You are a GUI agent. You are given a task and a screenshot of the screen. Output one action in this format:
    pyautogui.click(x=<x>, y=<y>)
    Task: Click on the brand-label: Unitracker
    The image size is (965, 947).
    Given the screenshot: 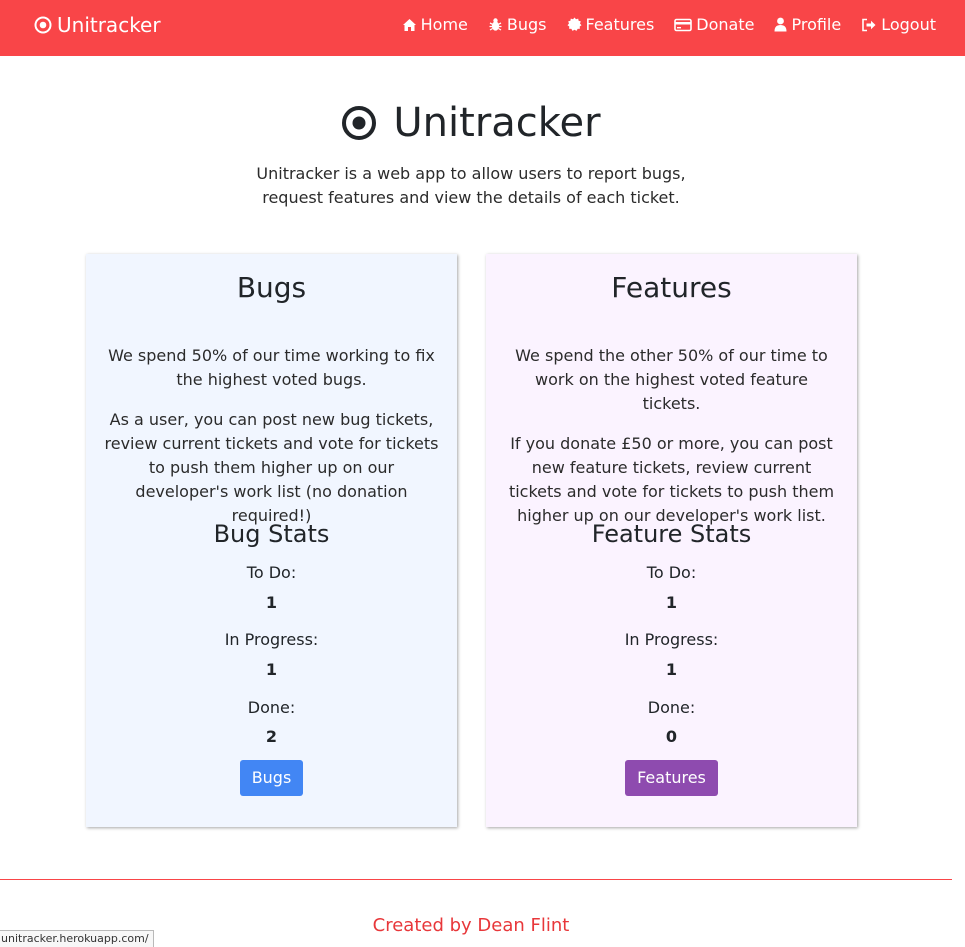 What is the action you would take?
    pyautogui.click(x=109, y=25)
    